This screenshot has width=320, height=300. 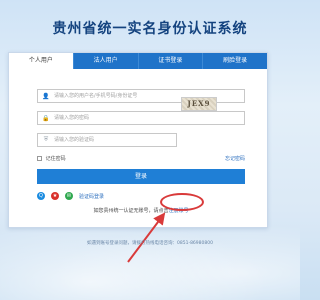 I want to click on alt-login-row: Q ★ ✉ 验证码登录, so click(x=141, y=196).